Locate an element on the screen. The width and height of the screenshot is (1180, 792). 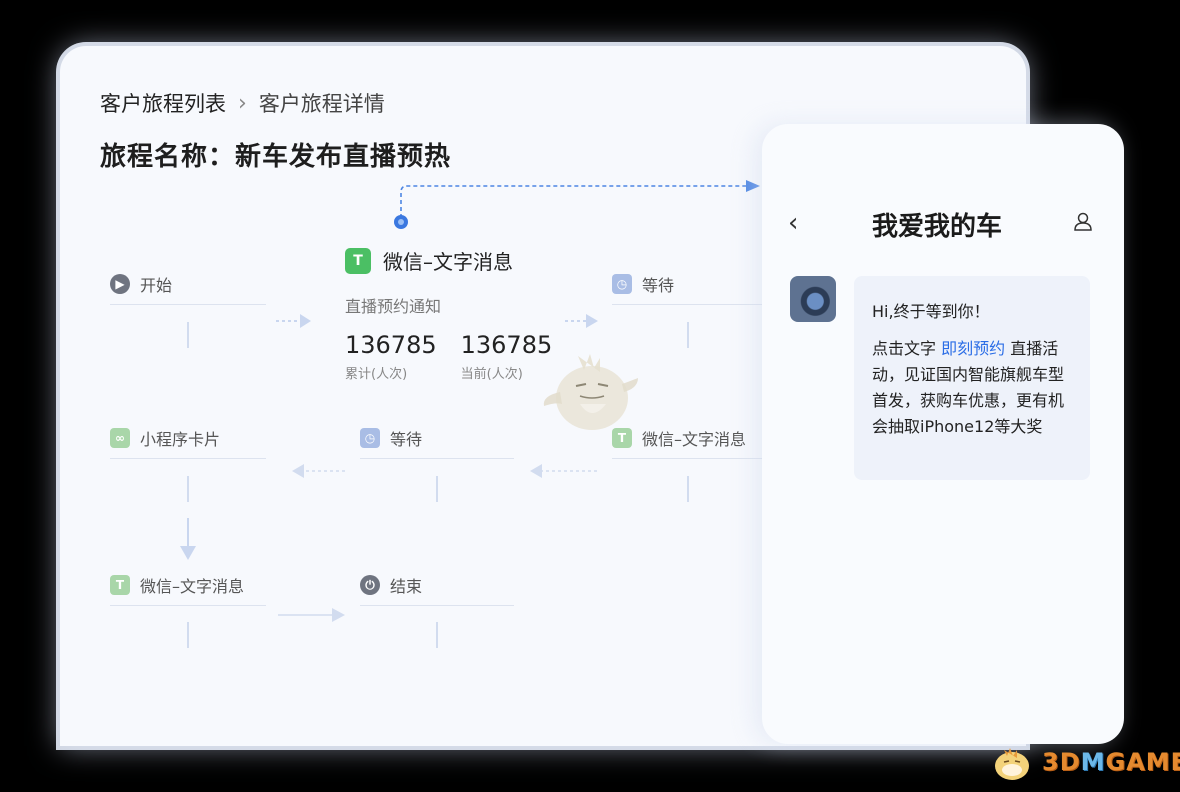
power-icon: ⏻ is located at coordinates (370, 585).